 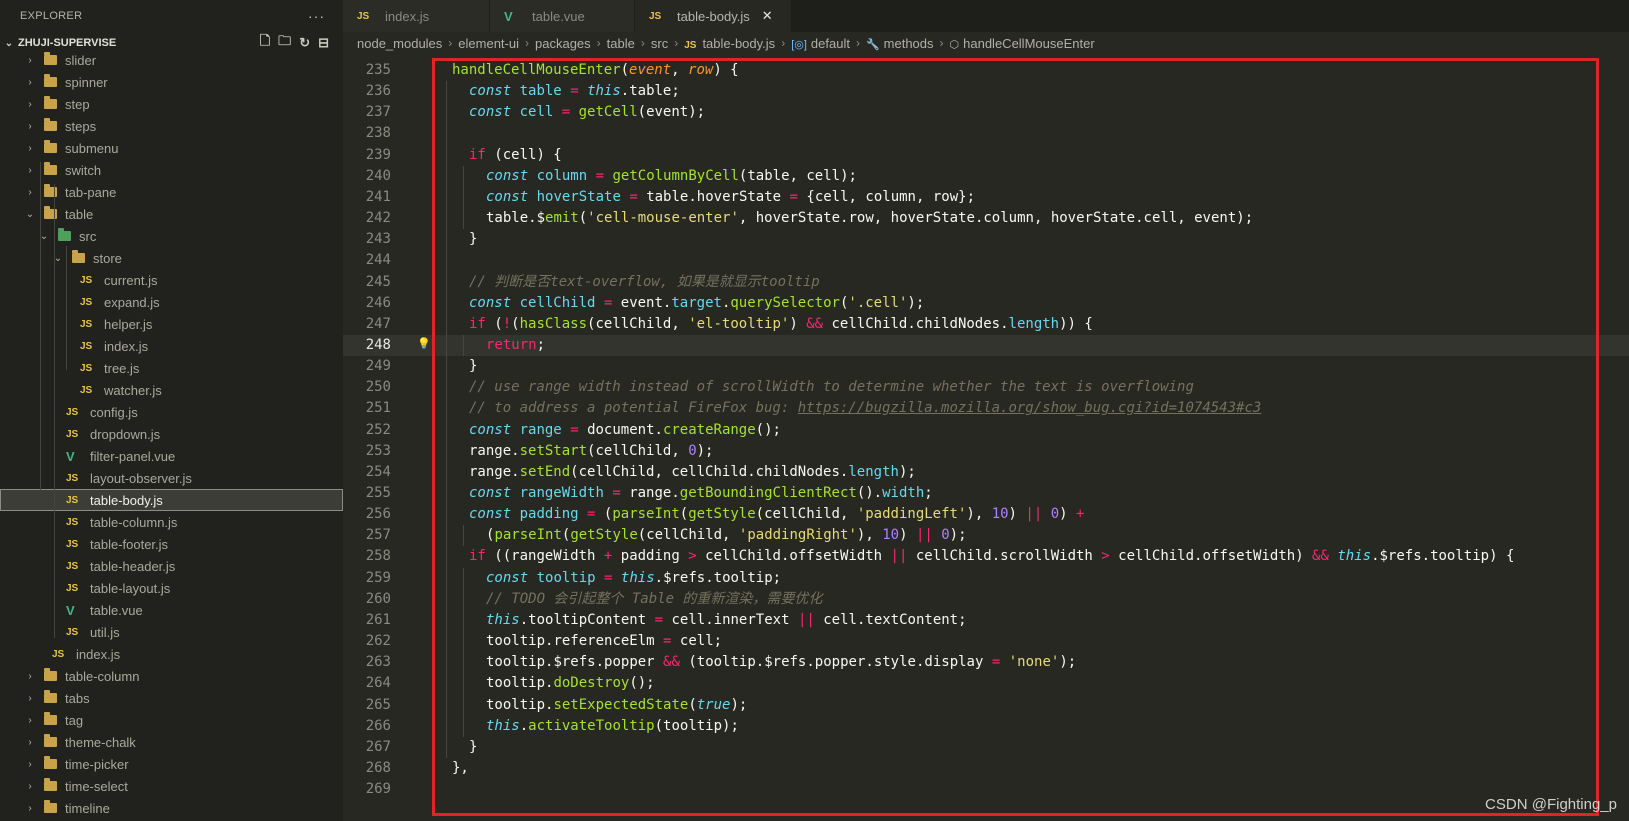 What do you see at coordinates (416, 16) in the screenshot?
I see `editor-tab: JS index.js` at bounding box center [416, 16].